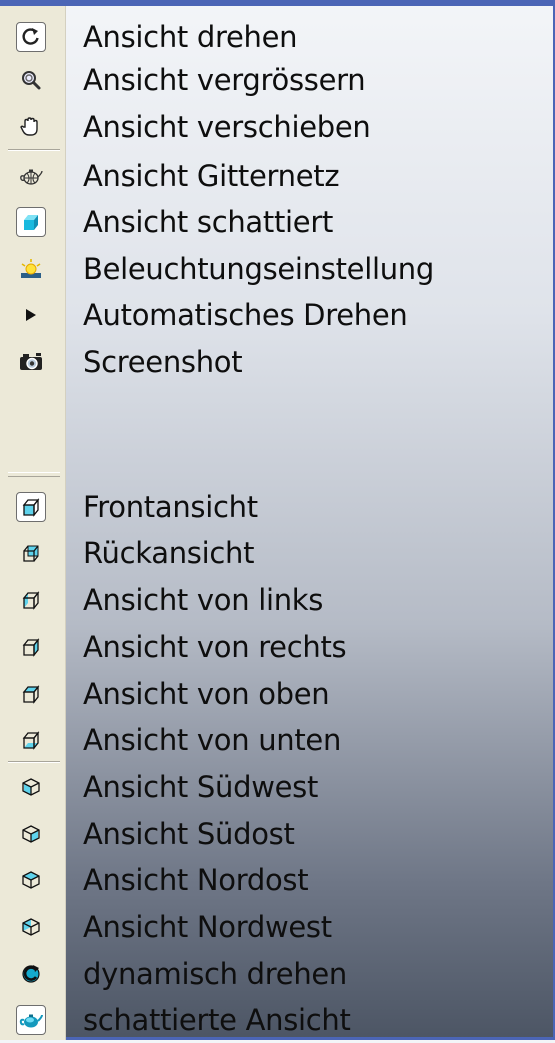  Describe the element at coordinates (275, 552) in the screenshot. I see `menu-item-rueckansicht: Rückansicht` at that location.